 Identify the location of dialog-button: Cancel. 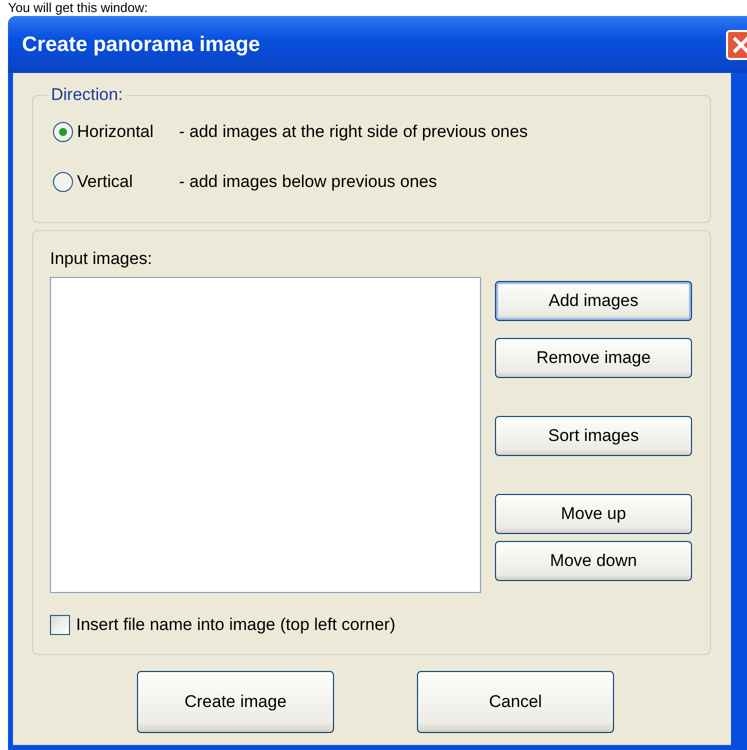
(515, 702).